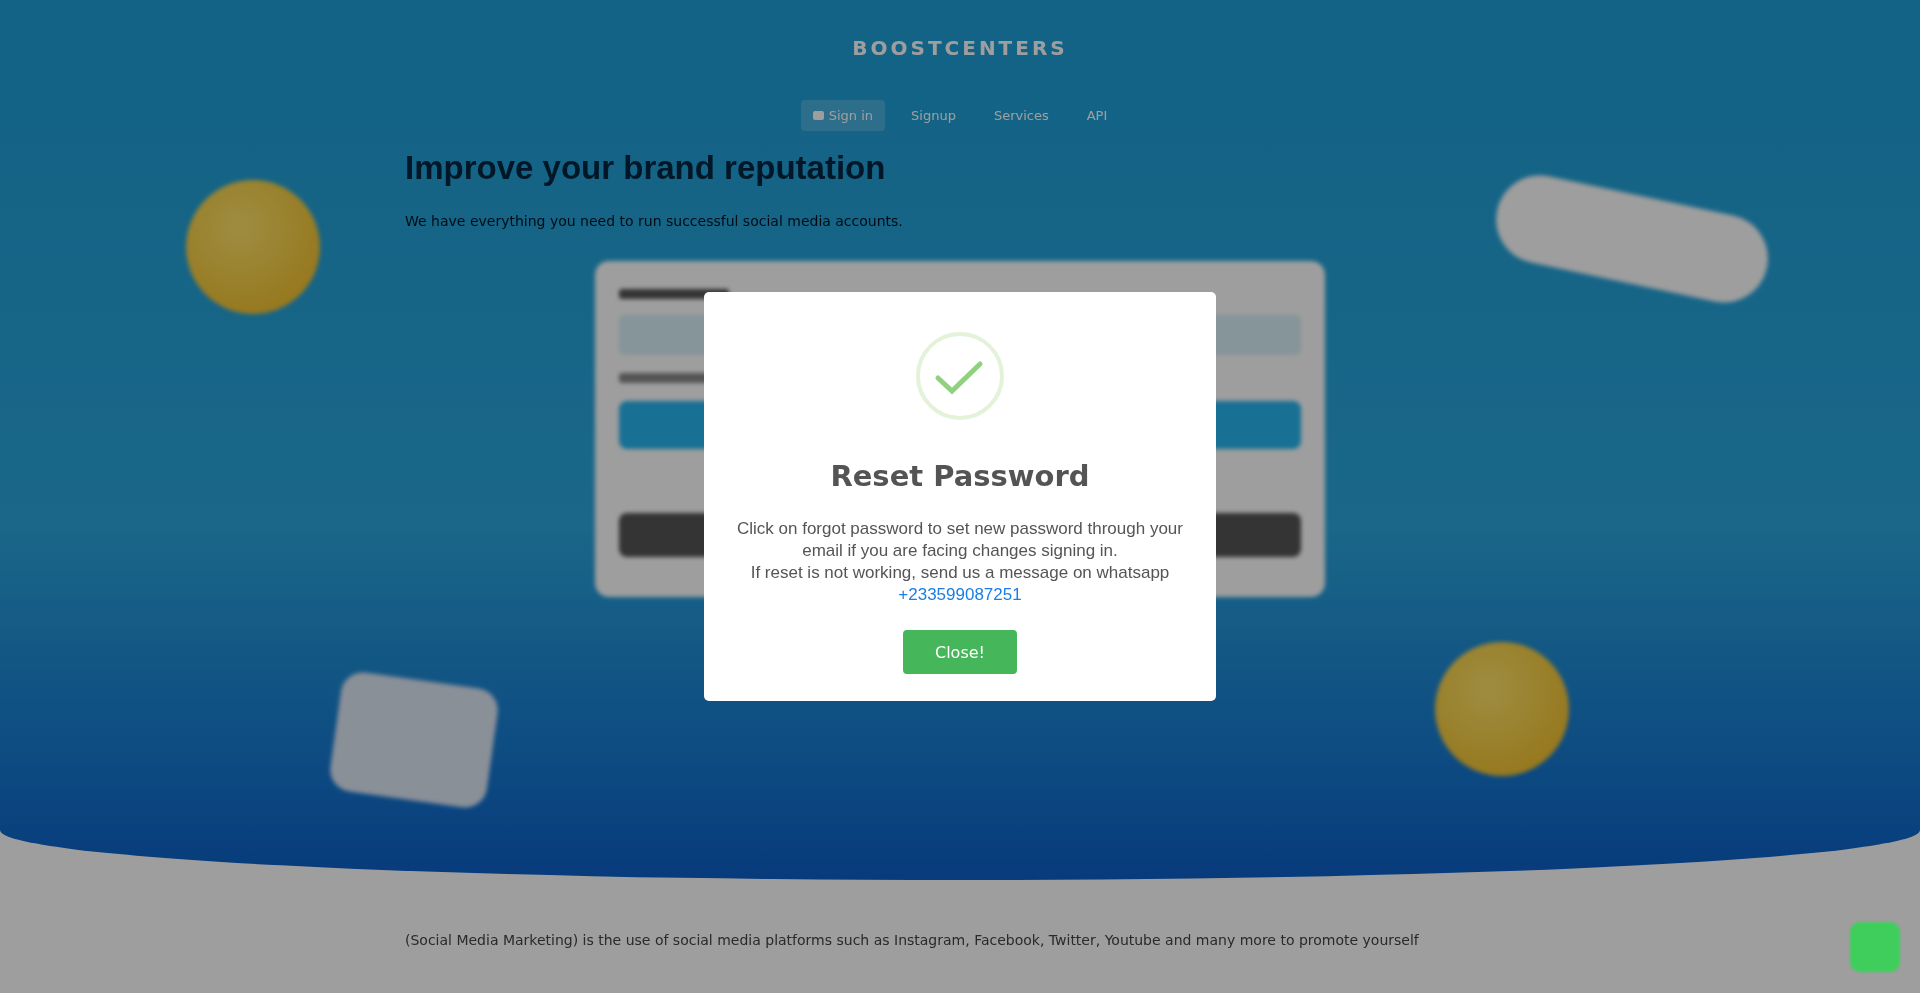 This screenshot has width=1920, height=993. Describe the element at coordinates (933, 115) in the screenshot. I see `nav-link: Signup` at that location.